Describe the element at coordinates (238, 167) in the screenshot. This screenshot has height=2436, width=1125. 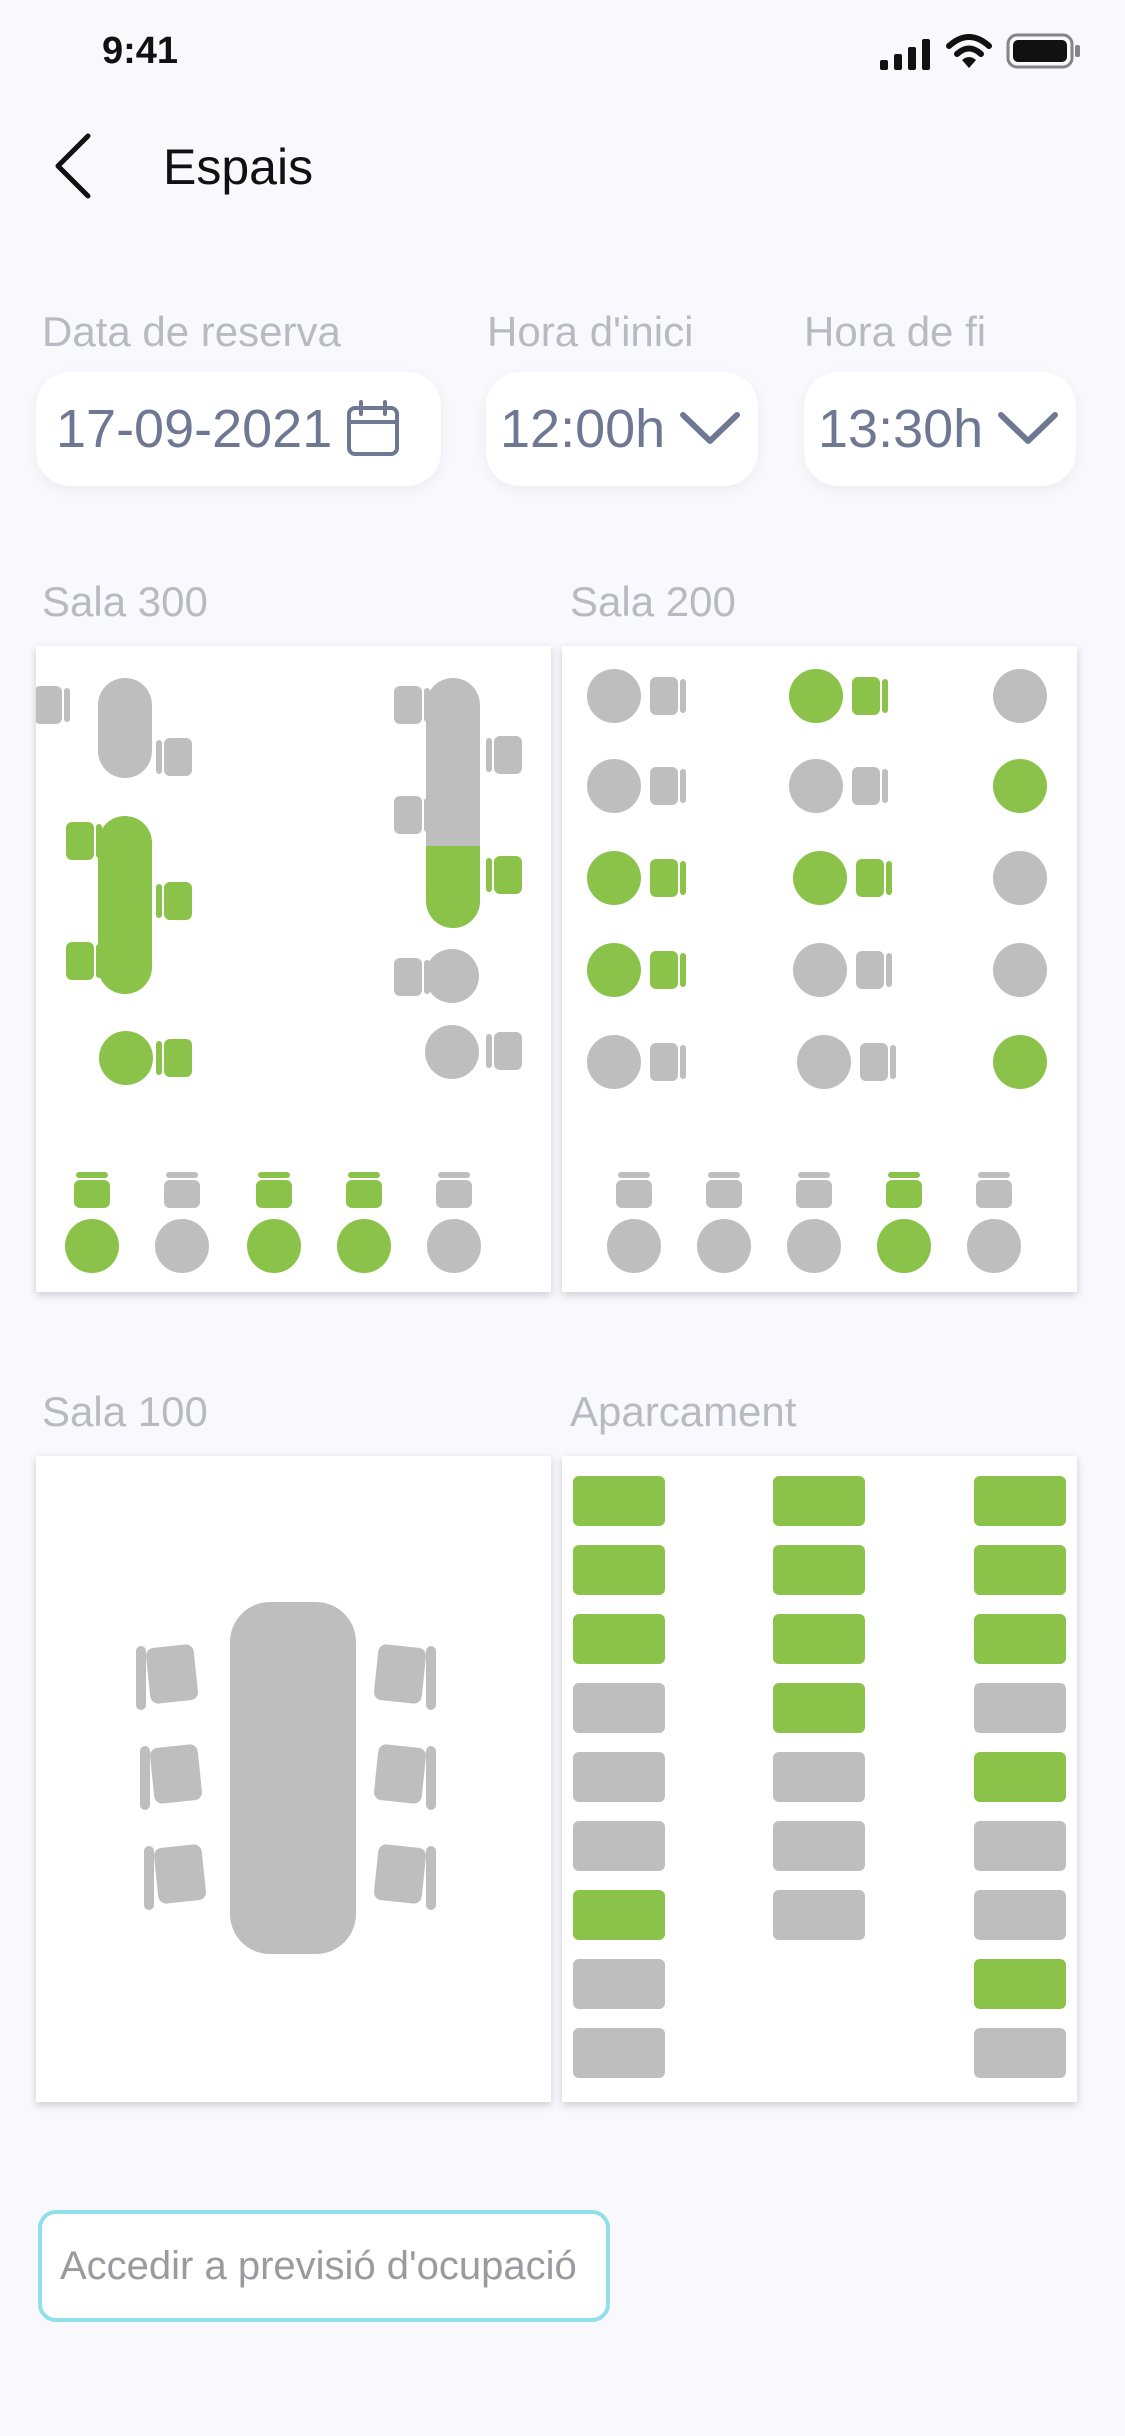
I see `page-title: Espais` at that location.